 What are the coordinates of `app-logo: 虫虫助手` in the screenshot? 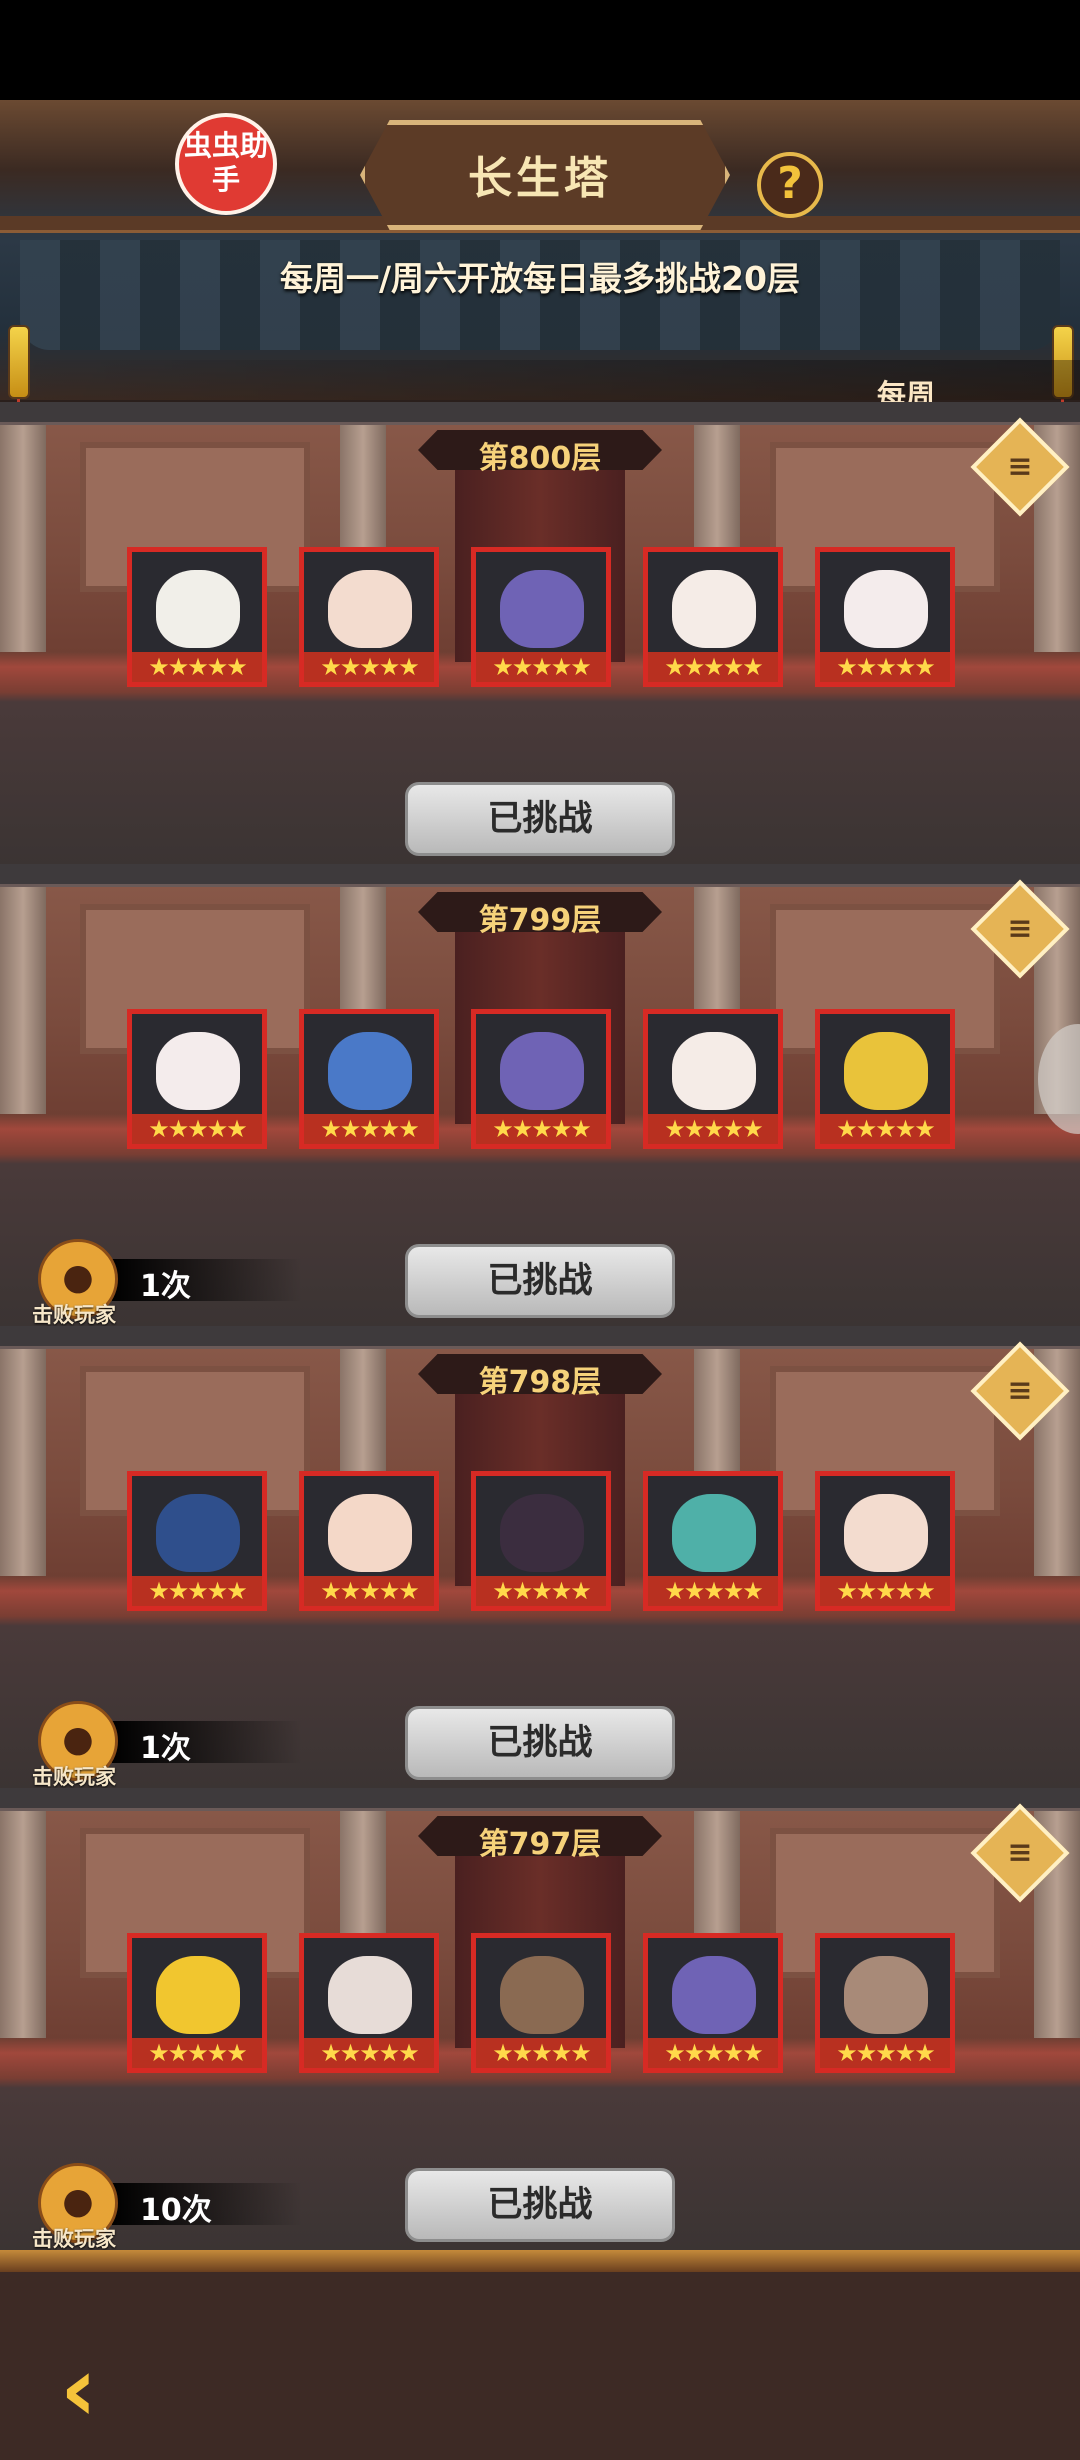 It's located at (226, 164).